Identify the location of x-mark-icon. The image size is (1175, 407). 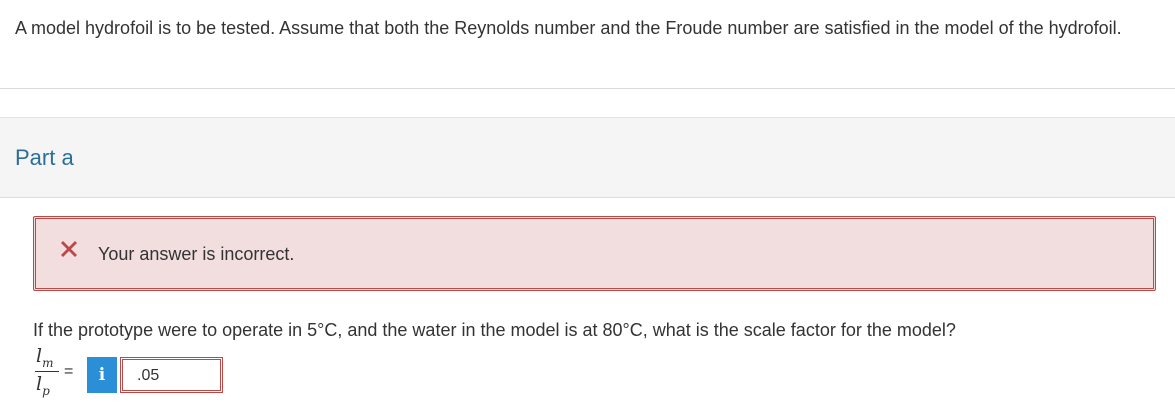
(69, 249).